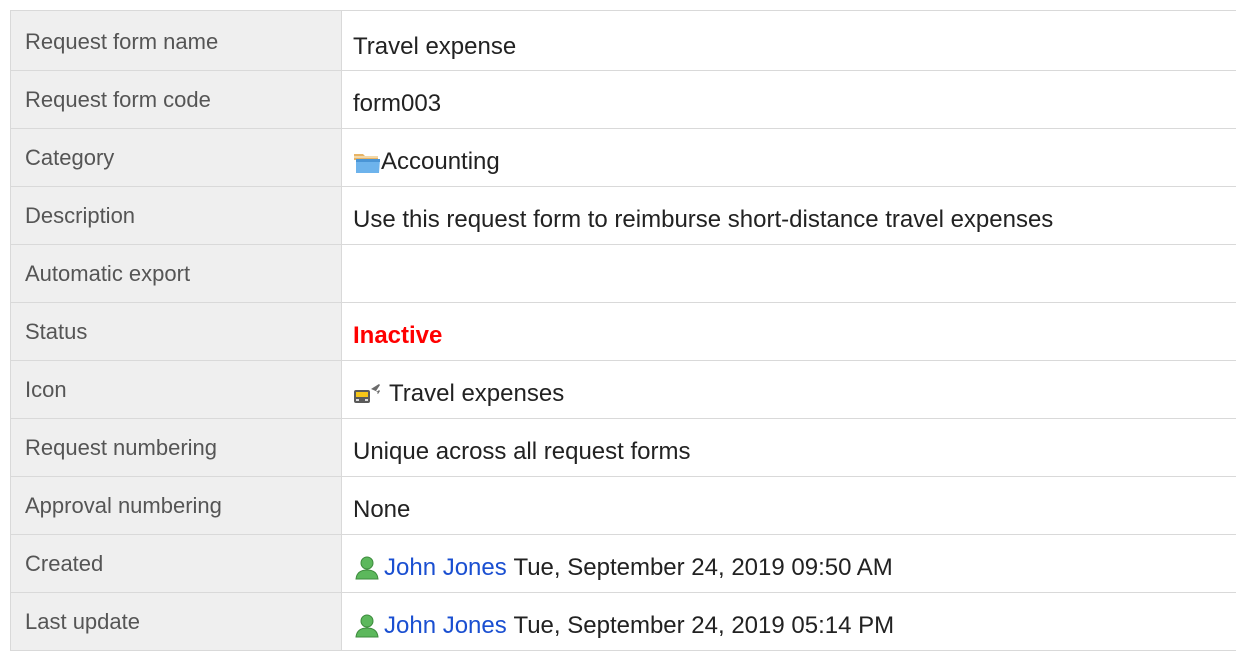  Describe the element at coordinates (788, 505) in the screenshot. I see `value-approval-numbering: None` at that location.